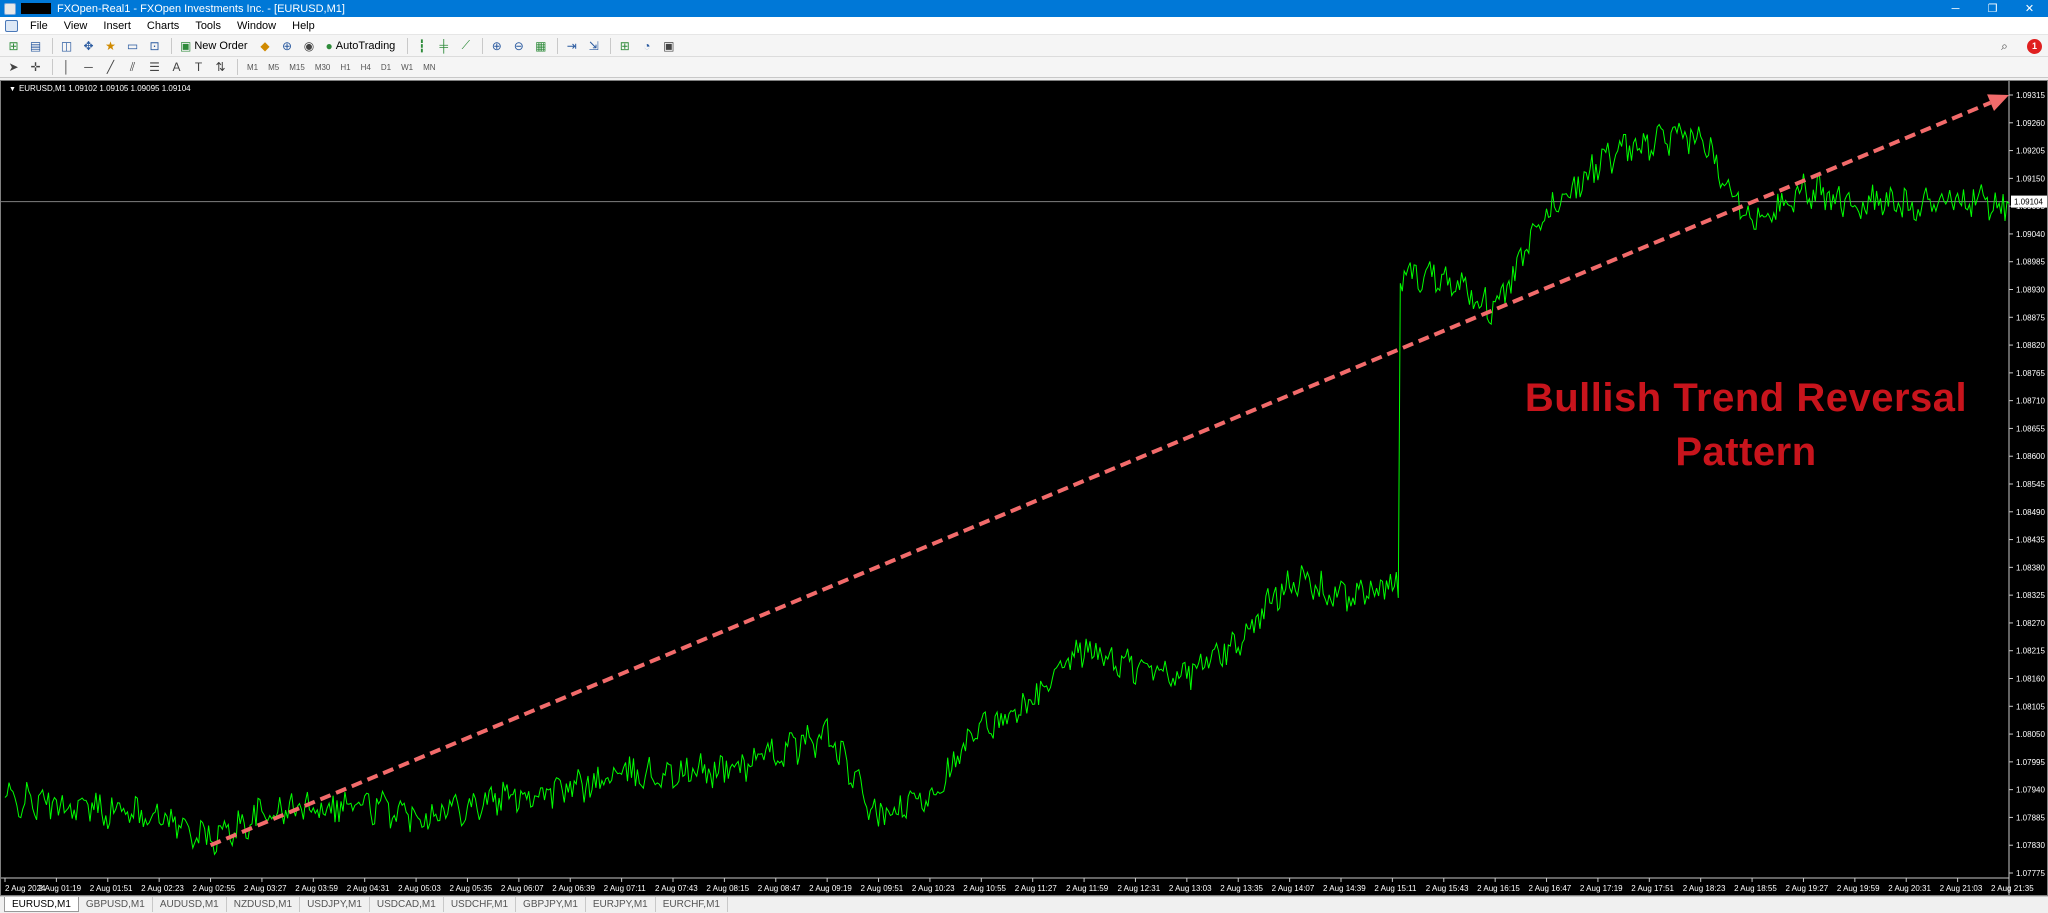  What do you see at coordinates (443, 46) in the screenshot?
I see `candlesticks-icon: ╪` at bounding box center [443, 46].